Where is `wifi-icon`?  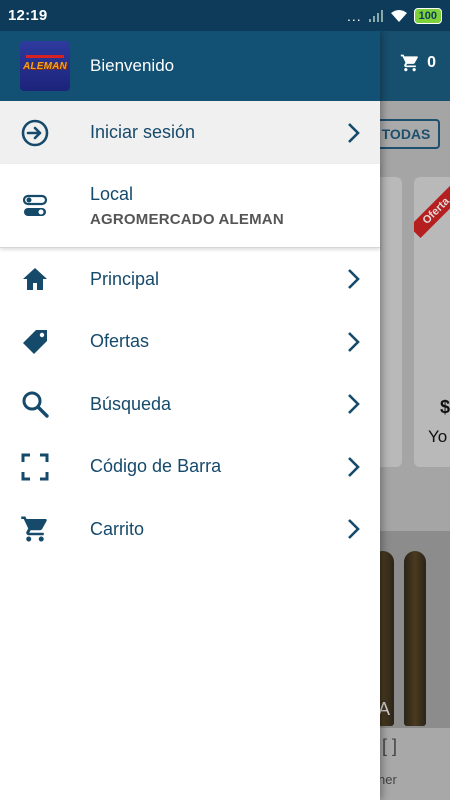
wifi-icon is located at coordinates (398, 15).